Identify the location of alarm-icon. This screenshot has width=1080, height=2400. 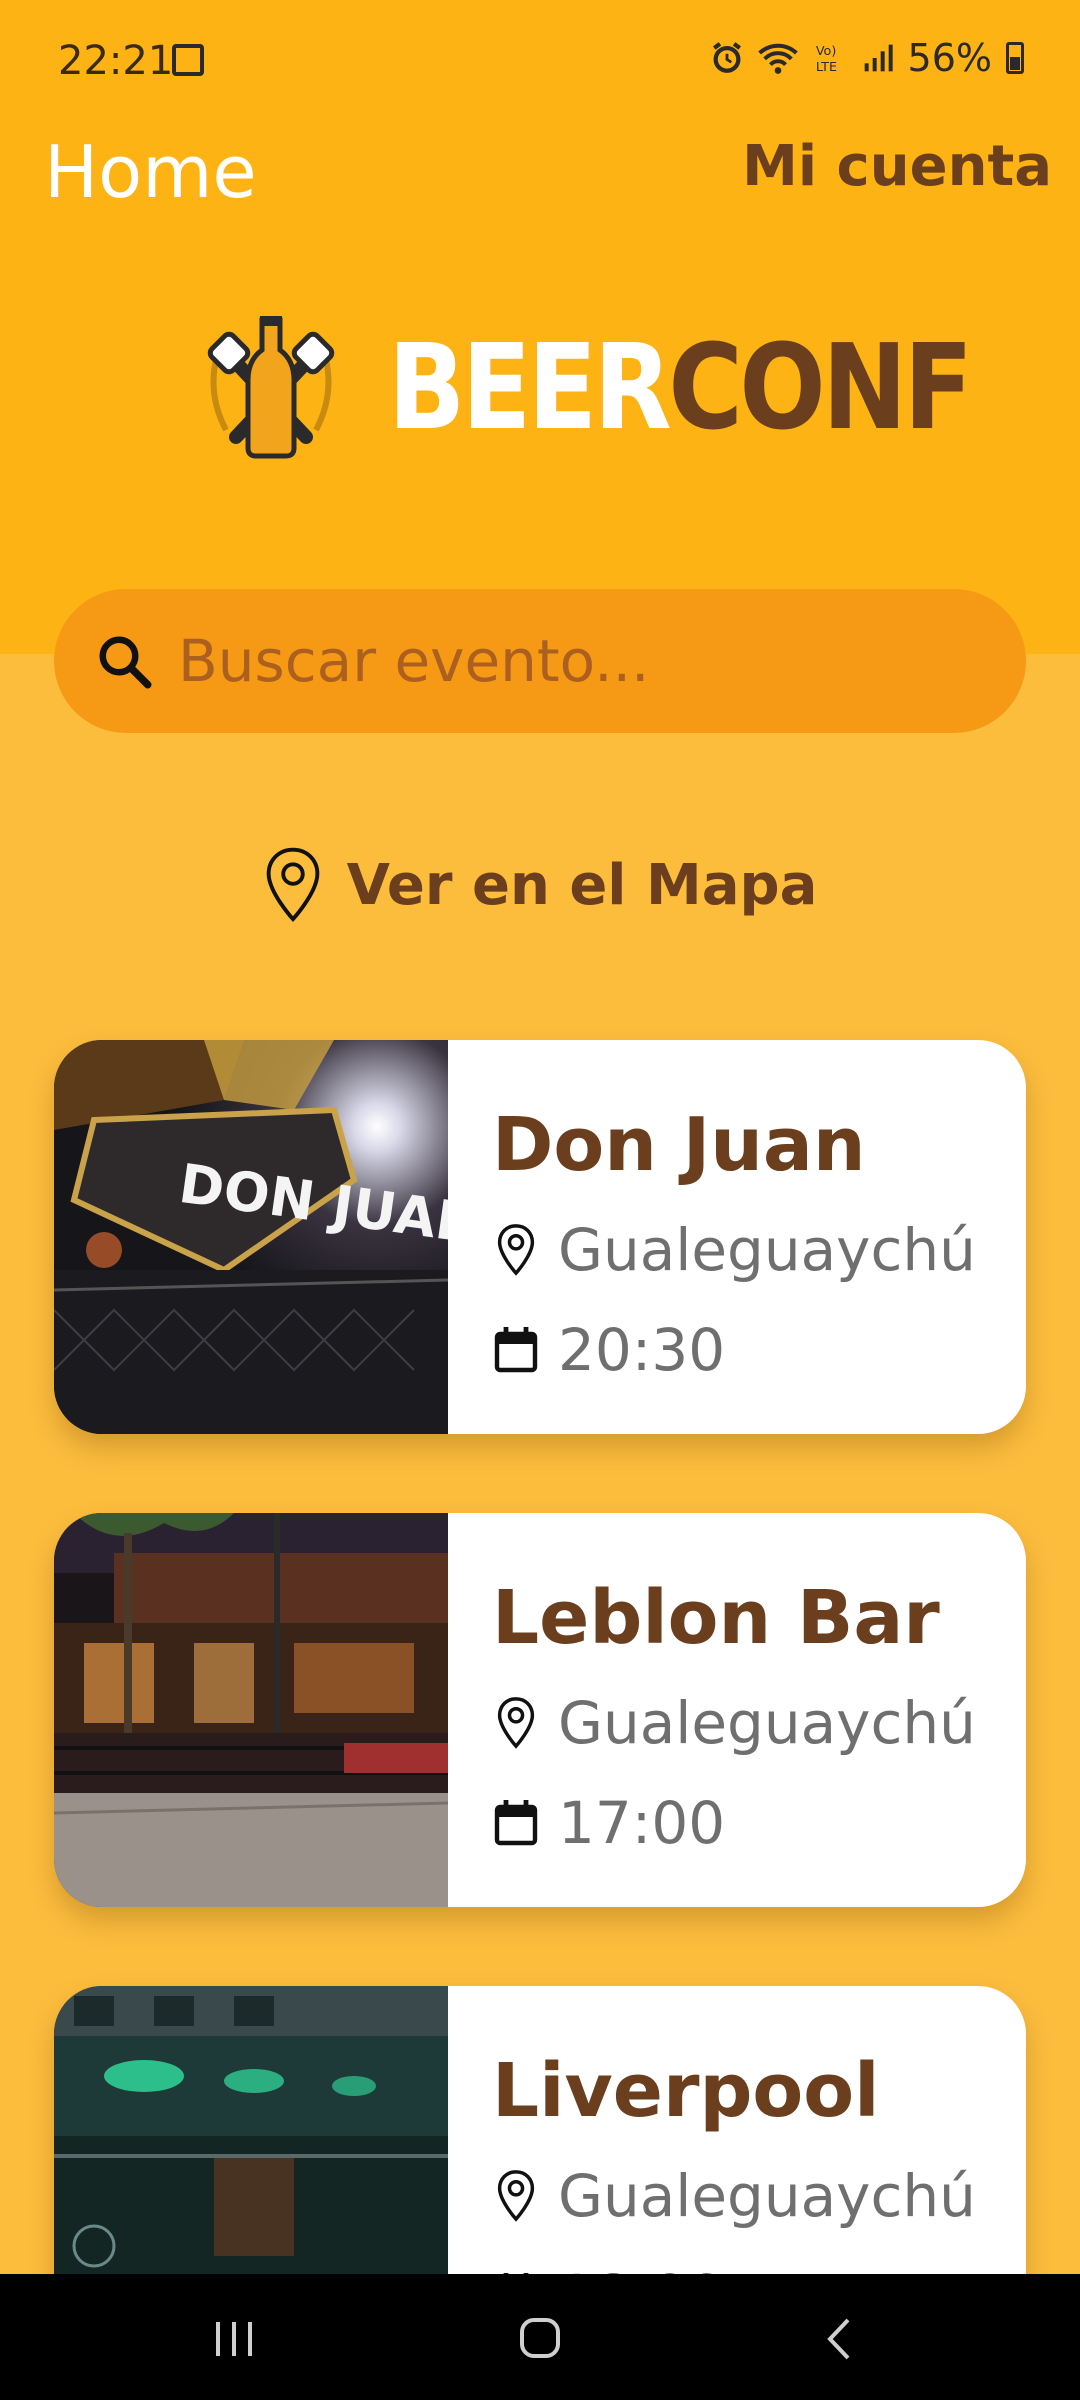
(726, 57).